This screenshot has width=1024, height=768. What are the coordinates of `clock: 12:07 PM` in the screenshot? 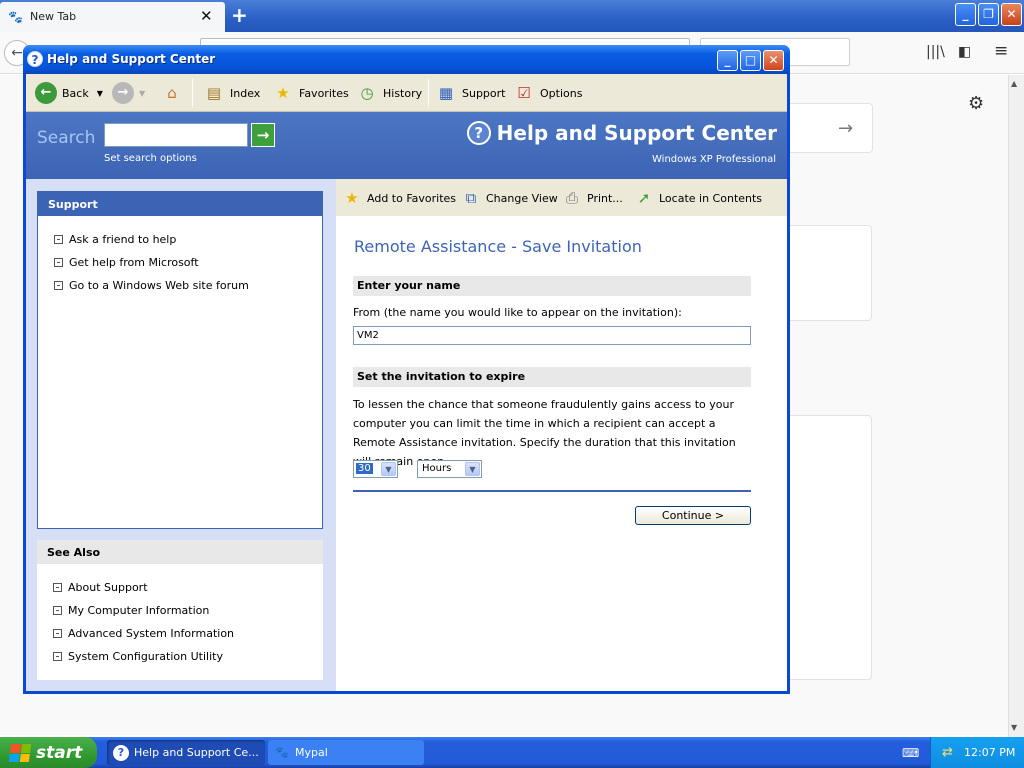 It's located at (990, 752).